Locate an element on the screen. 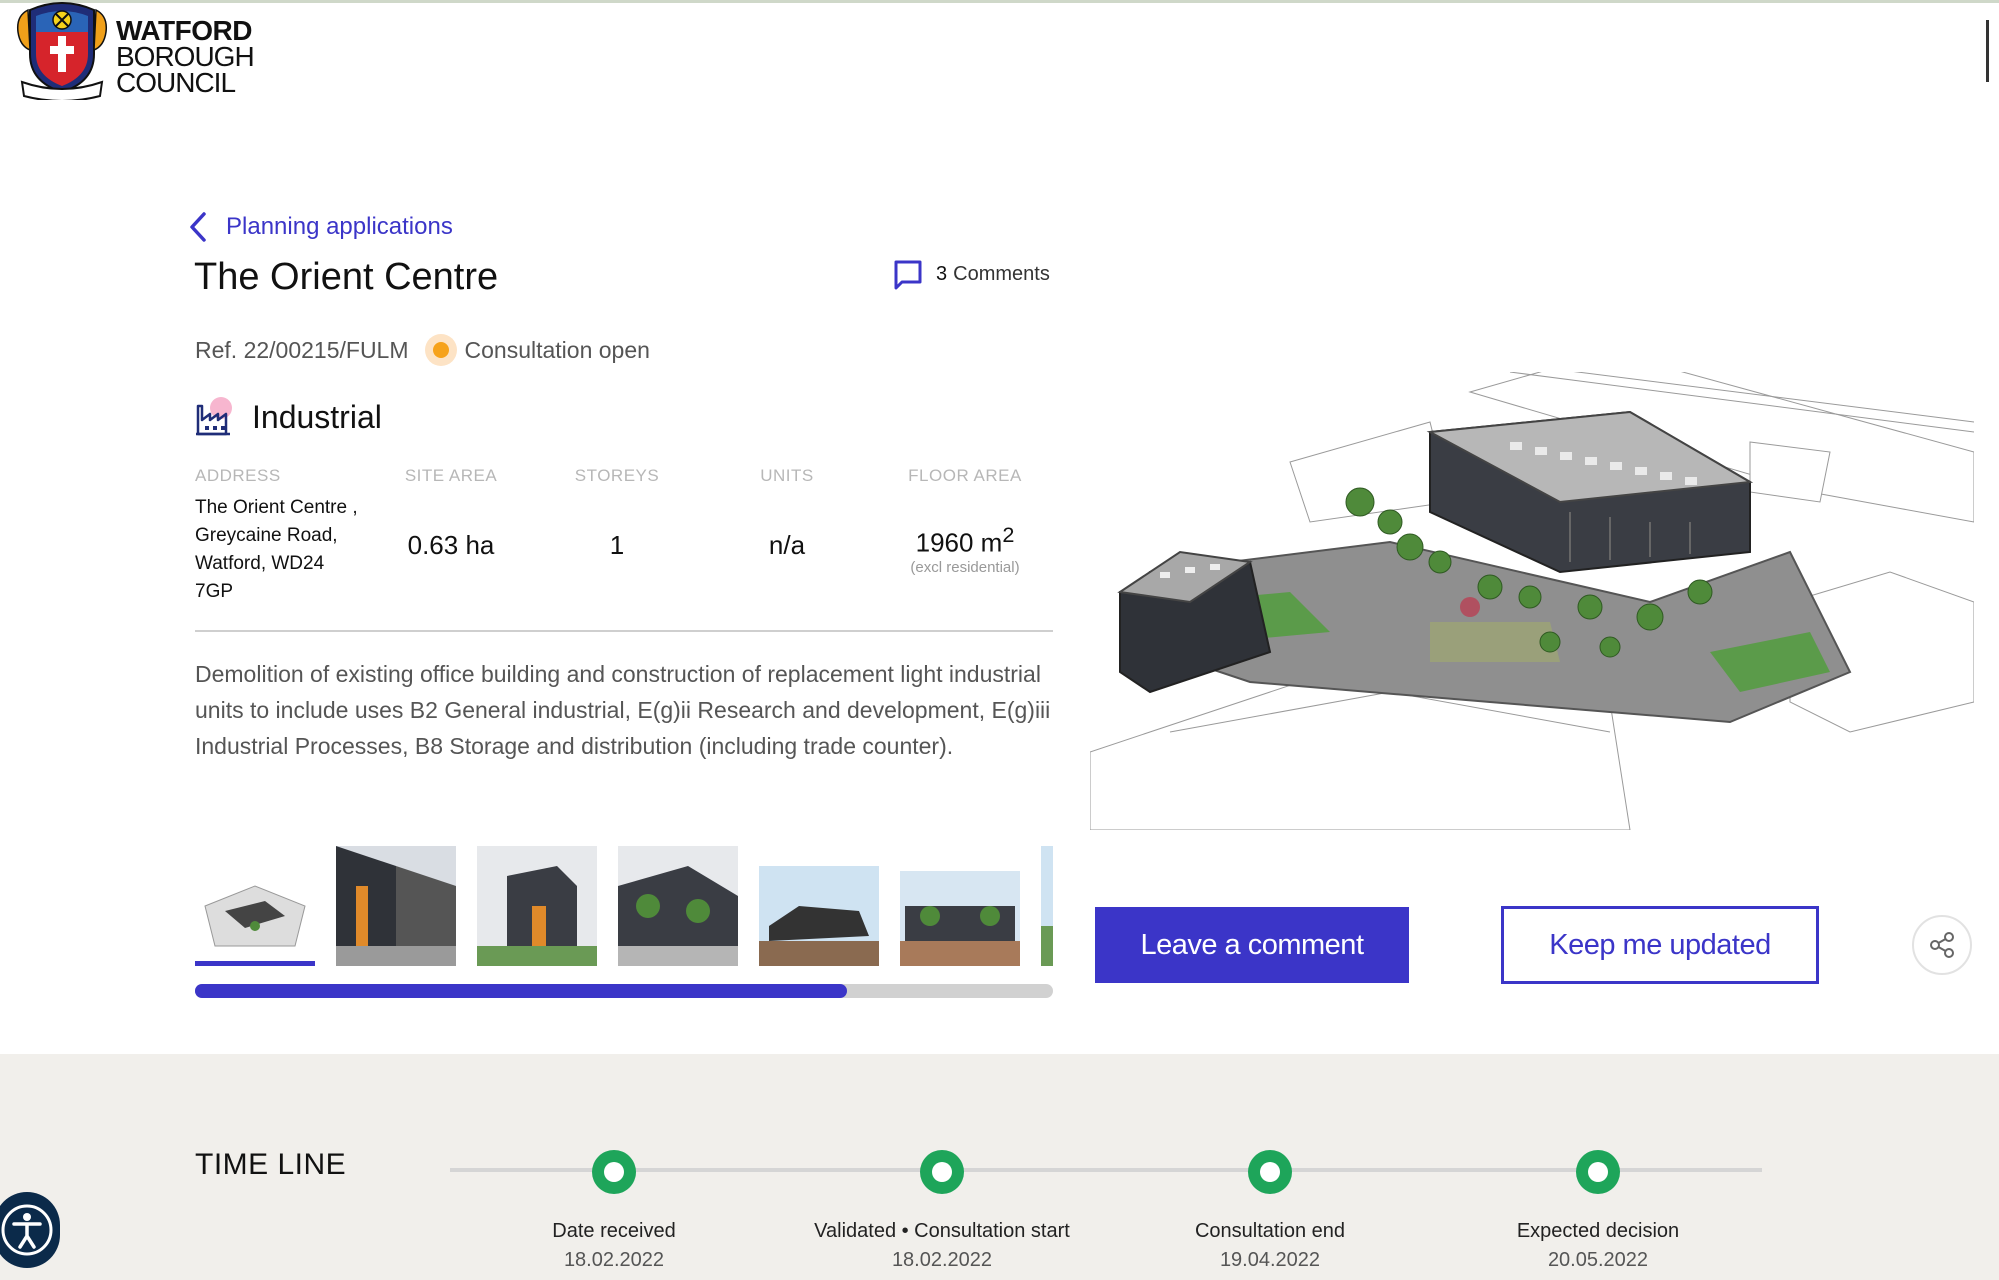 Image resolution: width=1999 pixels, height=1280 pixels. fact-site-area-value: 0.63 ha is located at coordinates (451, 545).